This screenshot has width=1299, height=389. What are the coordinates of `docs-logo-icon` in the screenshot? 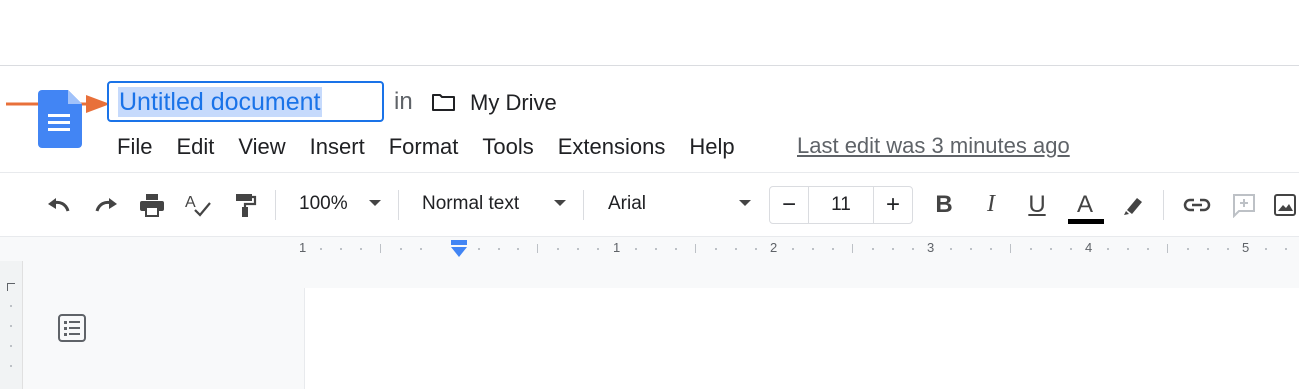 It's located at (60, 119).